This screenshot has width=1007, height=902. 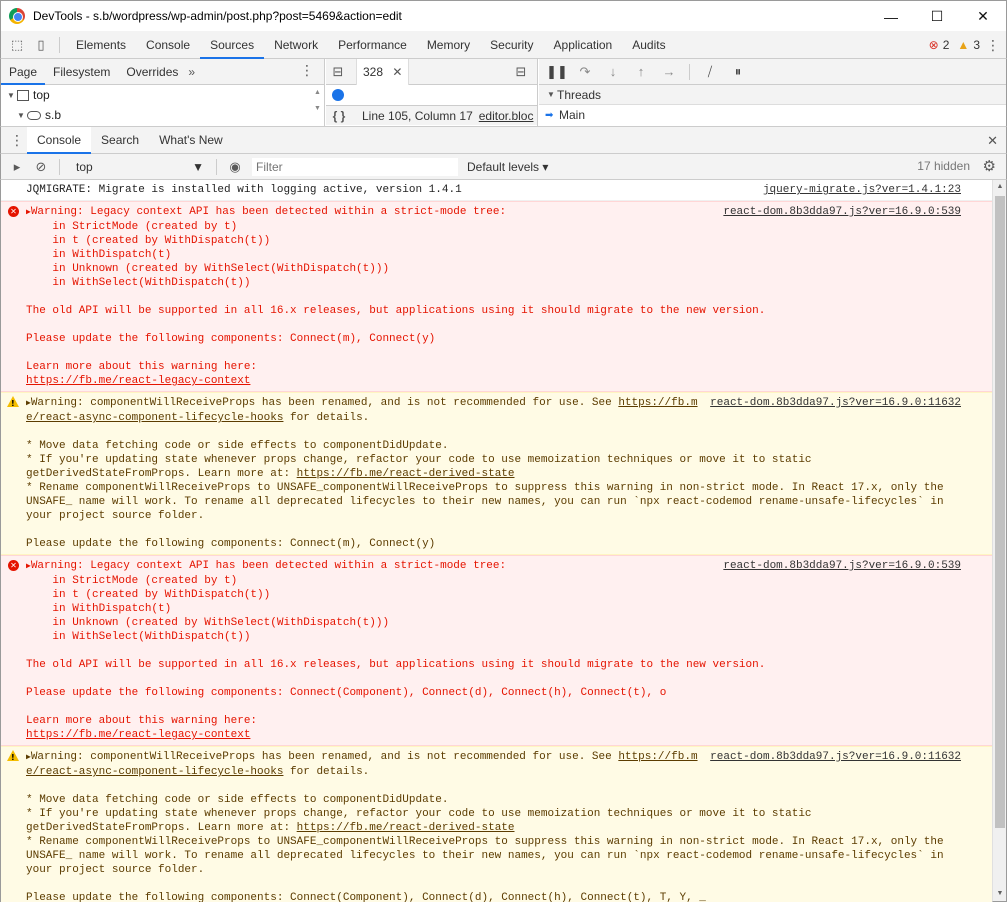 I want to click on live-expression-eye-icon: ◉, so click(x=235, y=167).